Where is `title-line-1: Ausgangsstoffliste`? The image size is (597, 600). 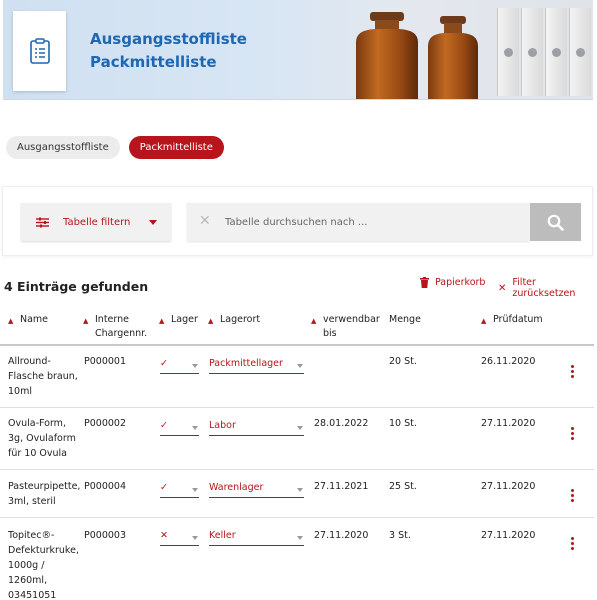 title-line-1: Ausgangsstoffliste is located at coordinates (168, 39).